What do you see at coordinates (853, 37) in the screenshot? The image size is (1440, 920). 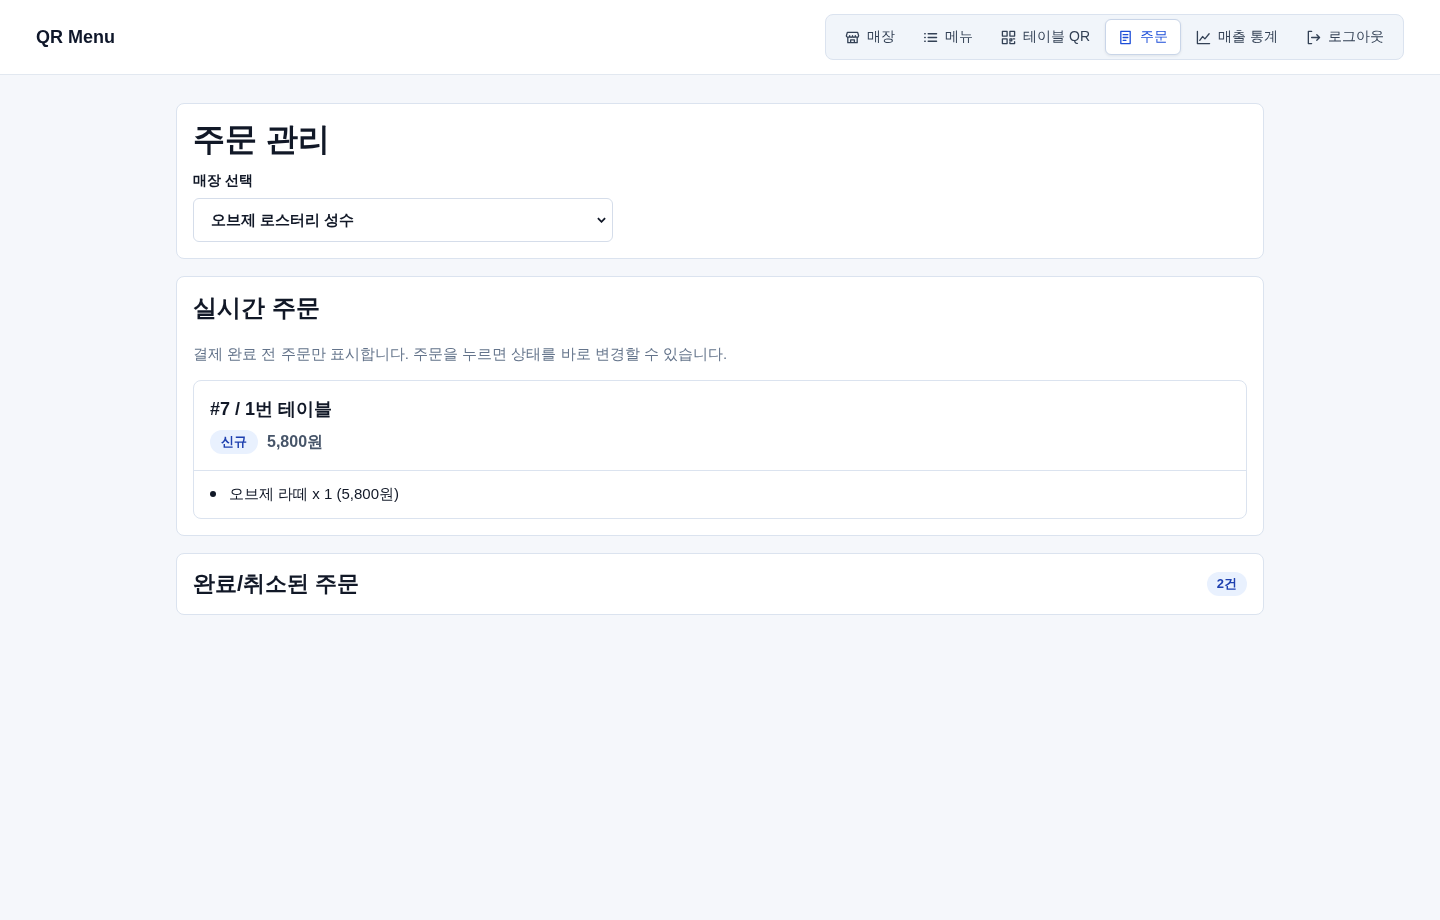 I see `store-icon` at bounding box center [853, 37].